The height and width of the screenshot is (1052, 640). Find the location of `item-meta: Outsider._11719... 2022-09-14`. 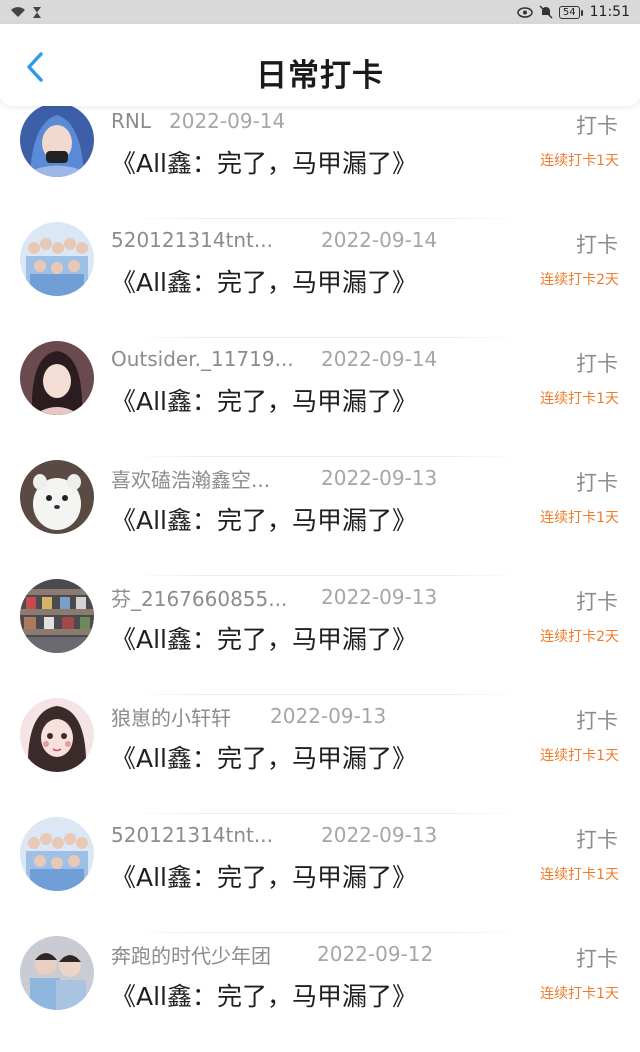

item-meta: Outsider._11719... 2022-09-14 is located at coordinates (274, 359).